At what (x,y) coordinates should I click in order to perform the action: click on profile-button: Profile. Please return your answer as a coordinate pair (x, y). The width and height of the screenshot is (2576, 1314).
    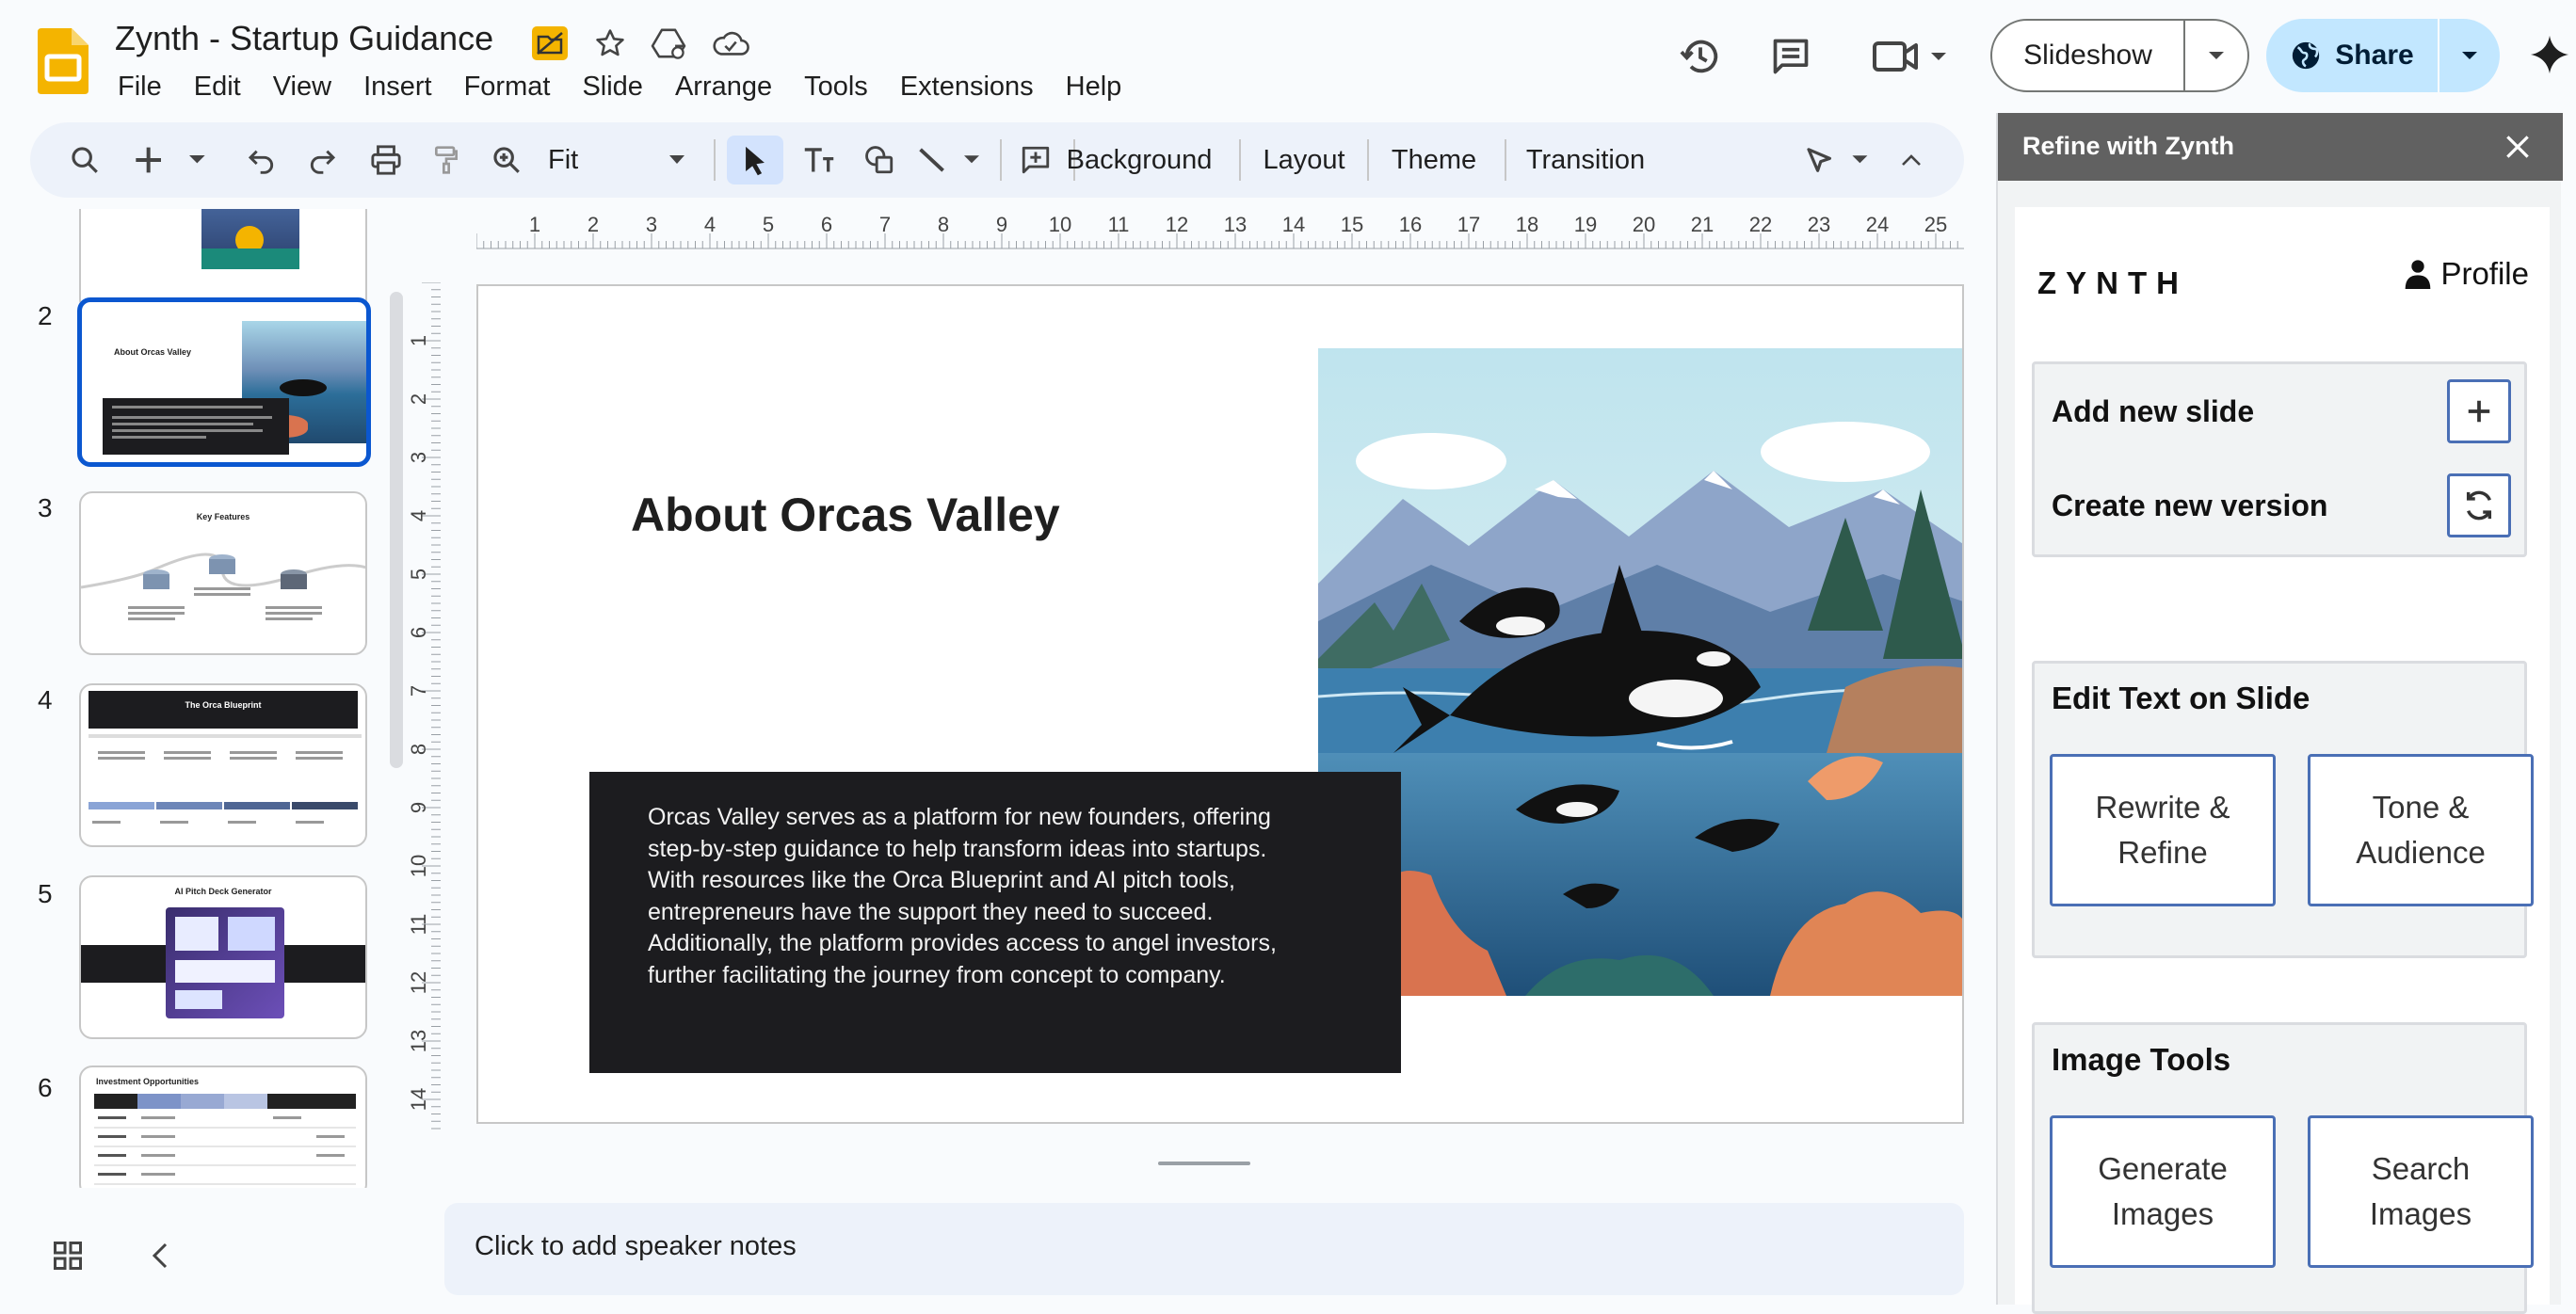
    Looking at the image, I should click on (2467, 274).